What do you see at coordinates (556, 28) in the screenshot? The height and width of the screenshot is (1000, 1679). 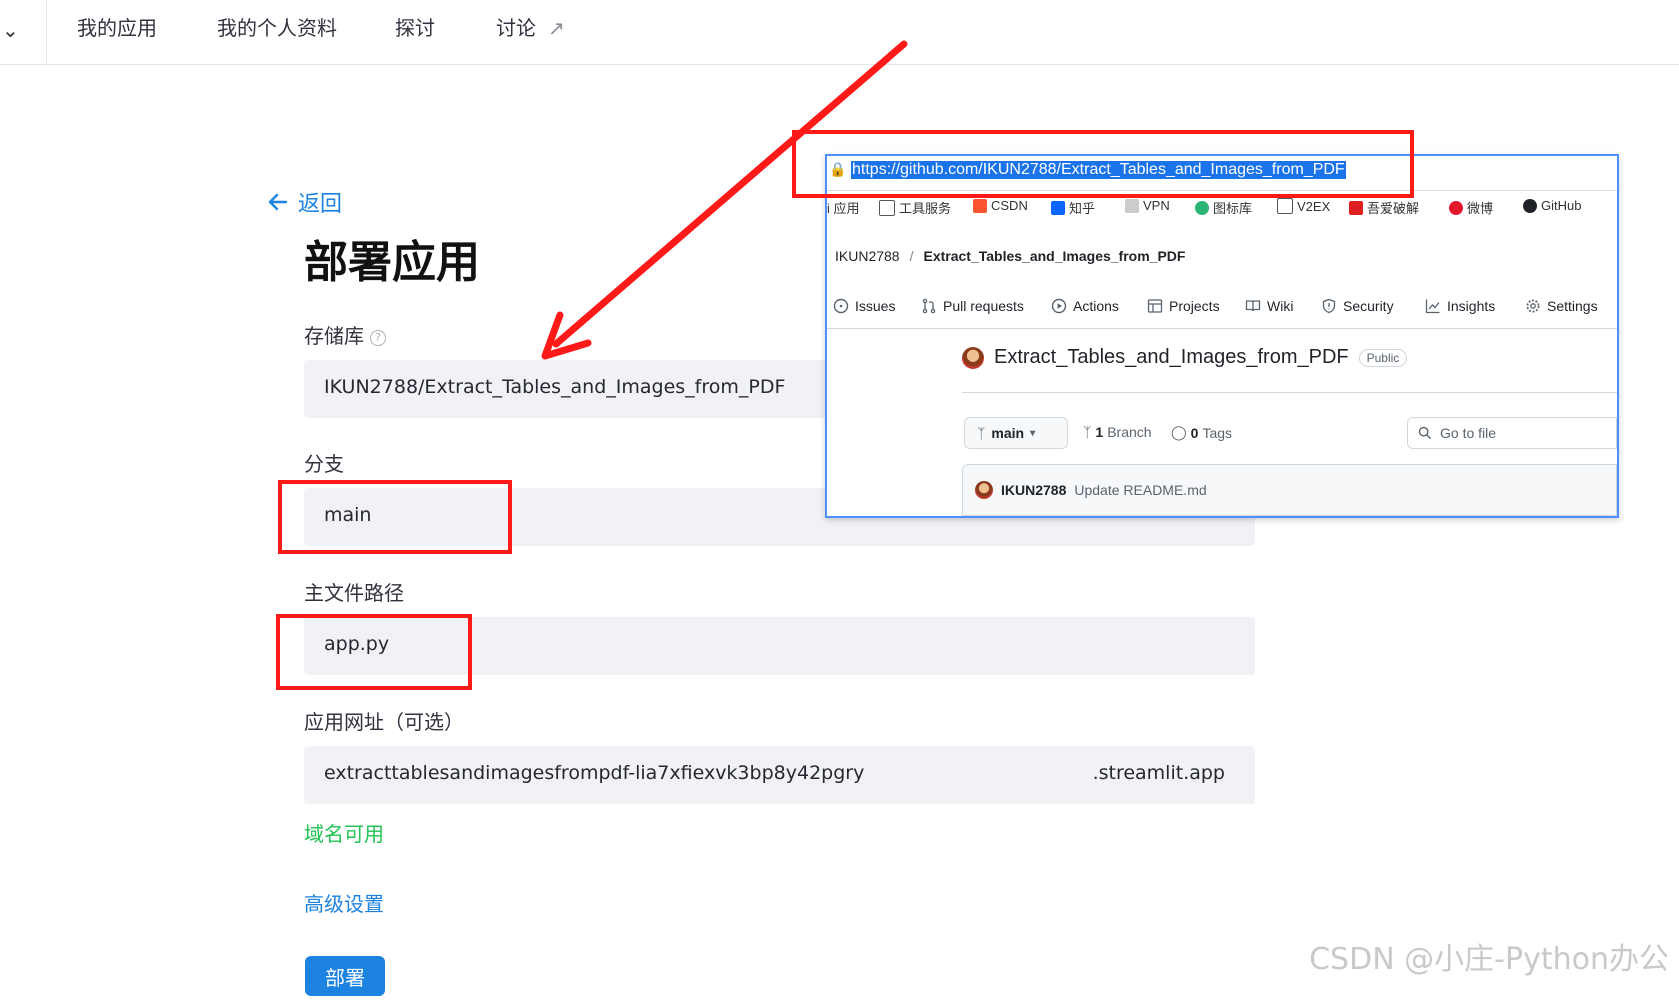 I see `external-link-icon: ↗` at bounding box center [556, 28].